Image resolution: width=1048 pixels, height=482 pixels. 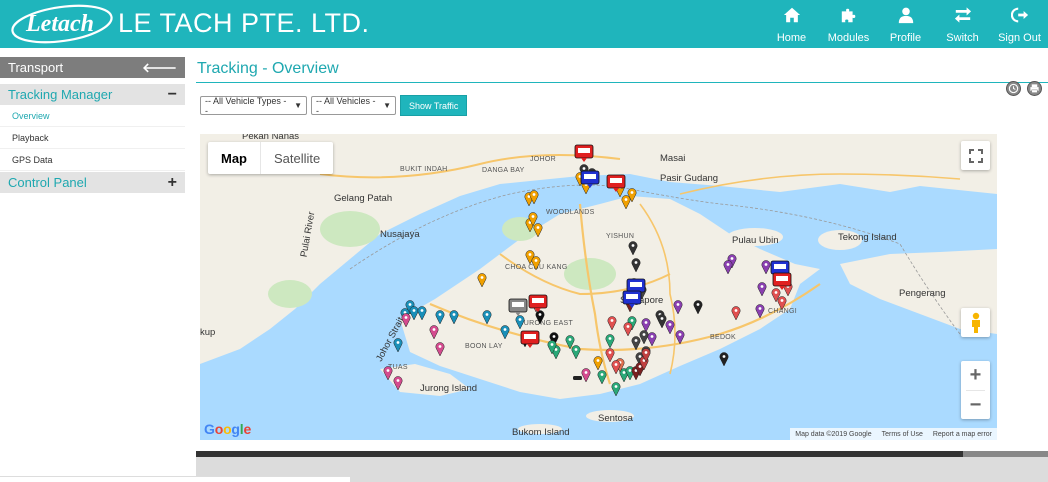 What do you see at coordinates (92, 182) in the screenshot?
I see `sidebar-section-control-panel: Control Panel +` at bounding box center [92, 182].